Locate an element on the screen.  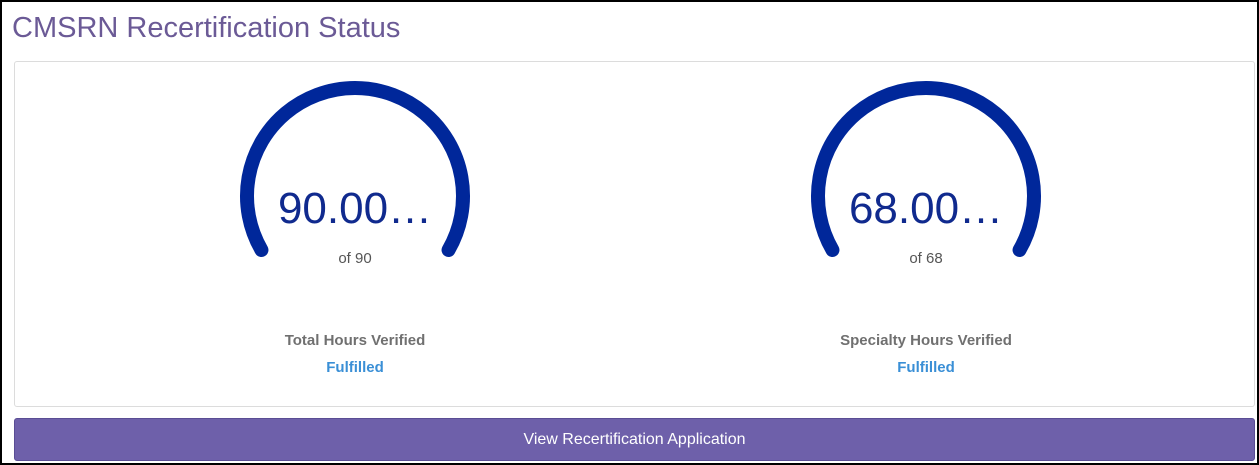
page-title: CMSRN Recertification Status is located at coordinates (206, 28).